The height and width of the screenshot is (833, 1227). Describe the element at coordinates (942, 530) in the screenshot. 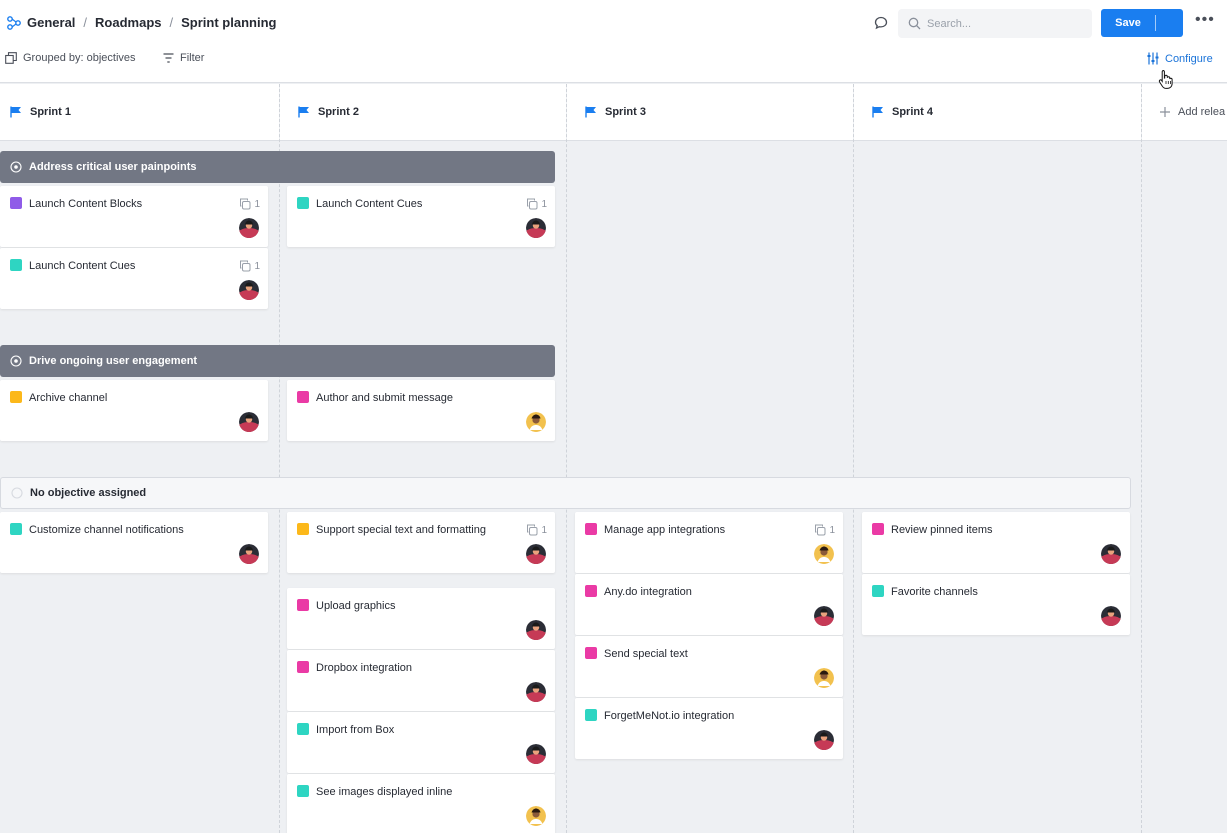

I see `feature-title: Review pinned items` at that location.